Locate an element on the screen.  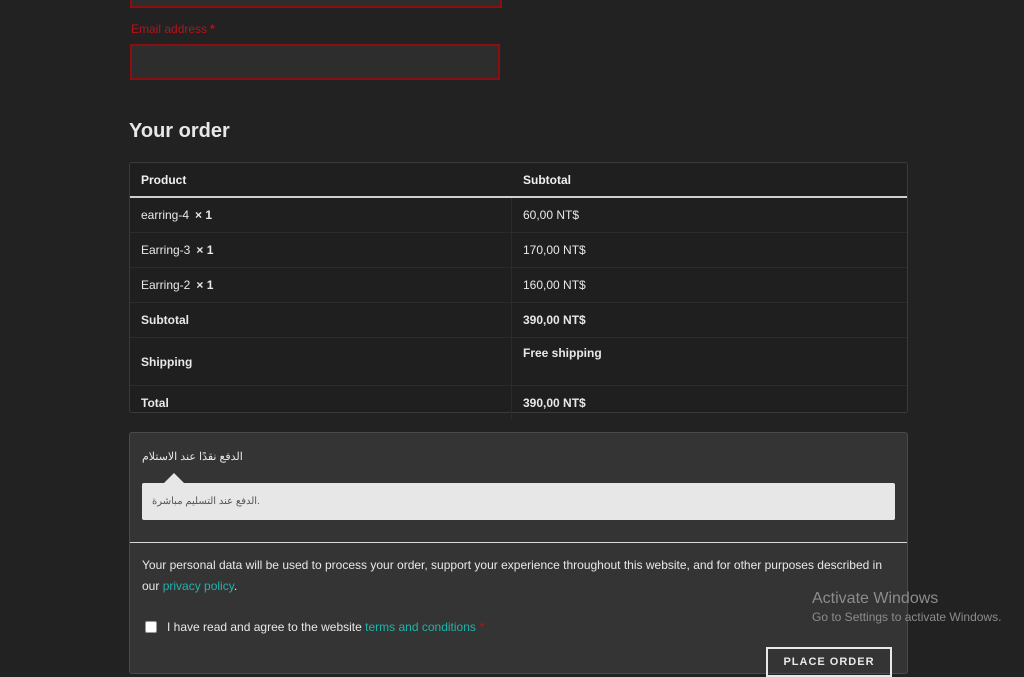
email-label-text: Email address is located at coordinates (169, 29).